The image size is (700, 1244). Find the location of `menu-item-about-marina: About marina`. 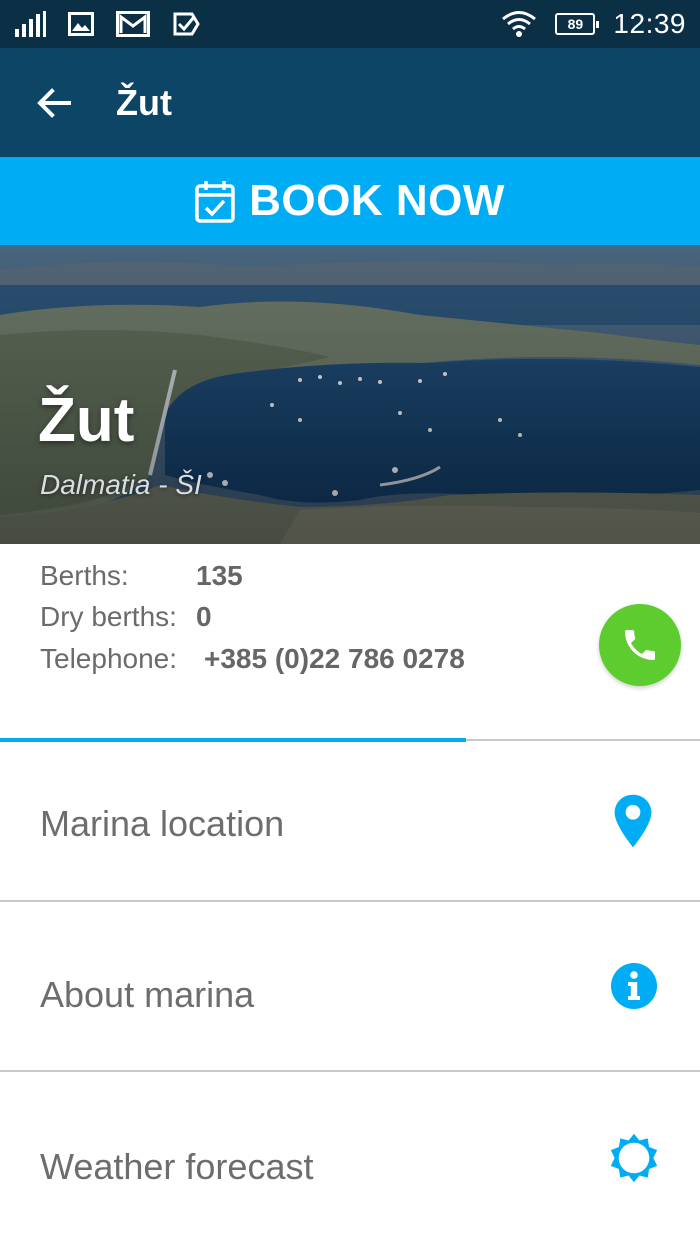

menu-item-about-marina: About marina is located at coordinates (350, 987).